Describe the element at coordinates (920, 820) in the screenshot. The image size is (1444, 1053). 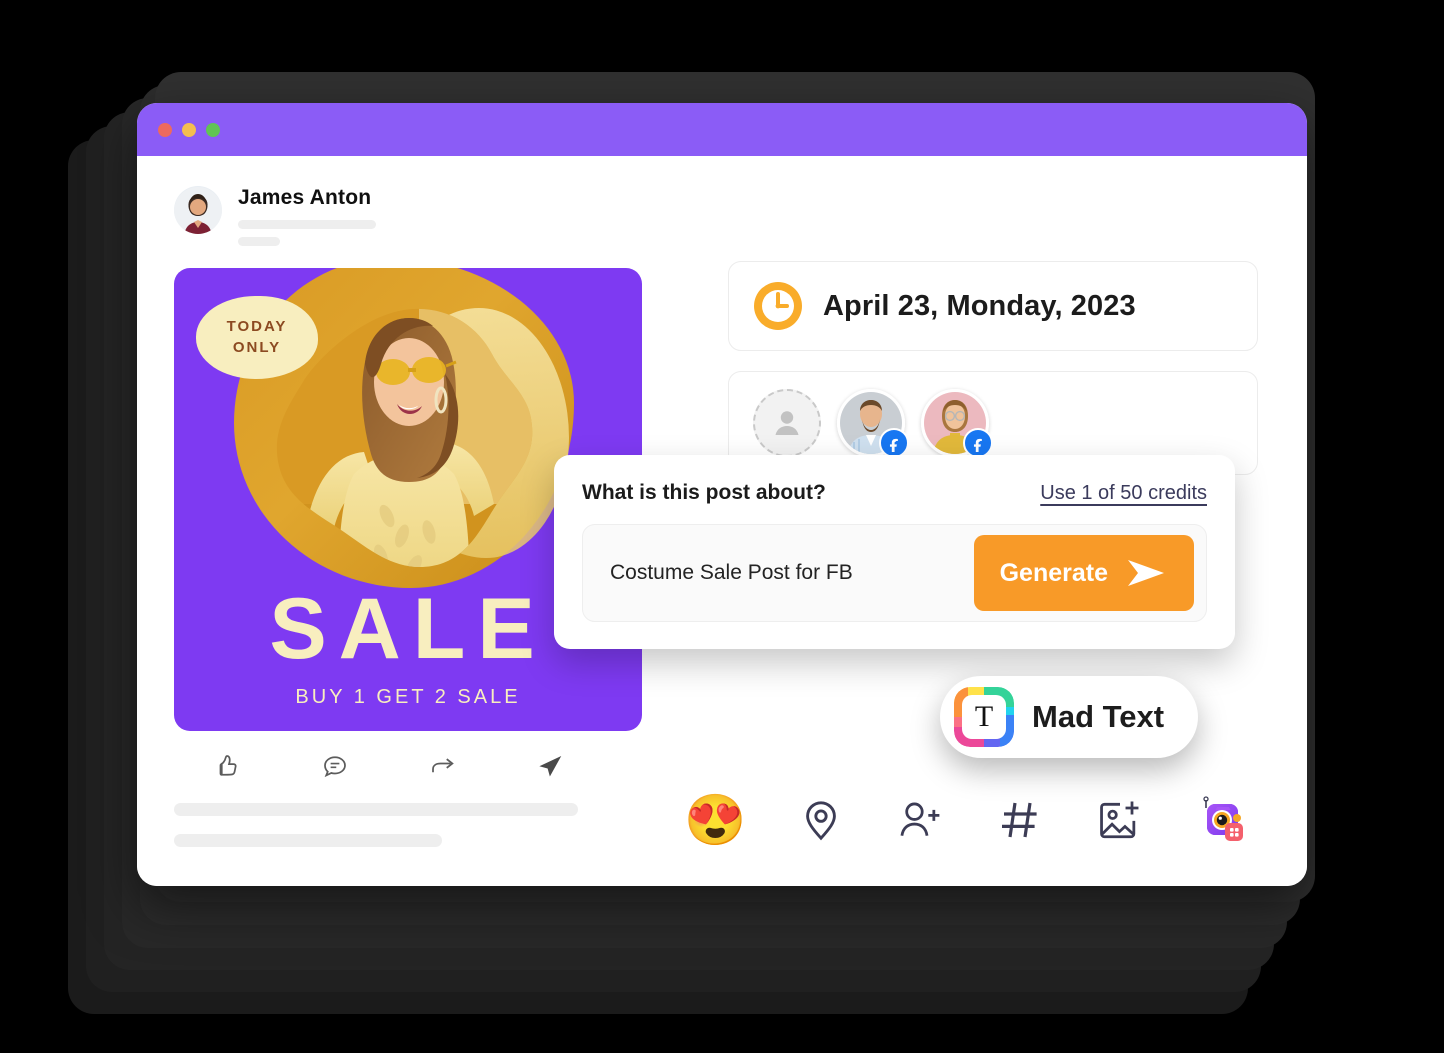
I see `add-person-icon` at that location.